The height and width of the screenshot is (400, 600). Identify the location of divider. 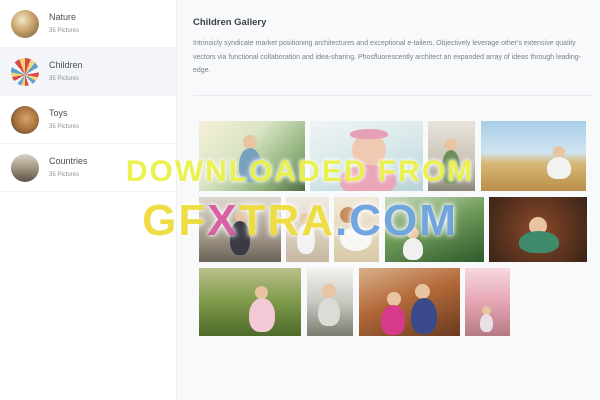
(393, 95).